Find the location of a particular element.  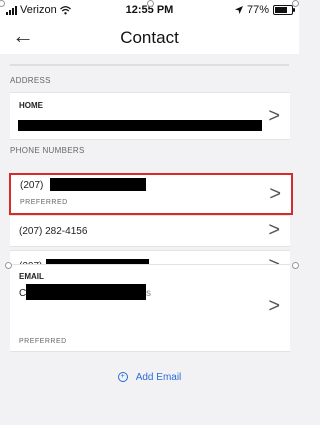

nav-header: ← Contact is located at coordinates (149, 37).